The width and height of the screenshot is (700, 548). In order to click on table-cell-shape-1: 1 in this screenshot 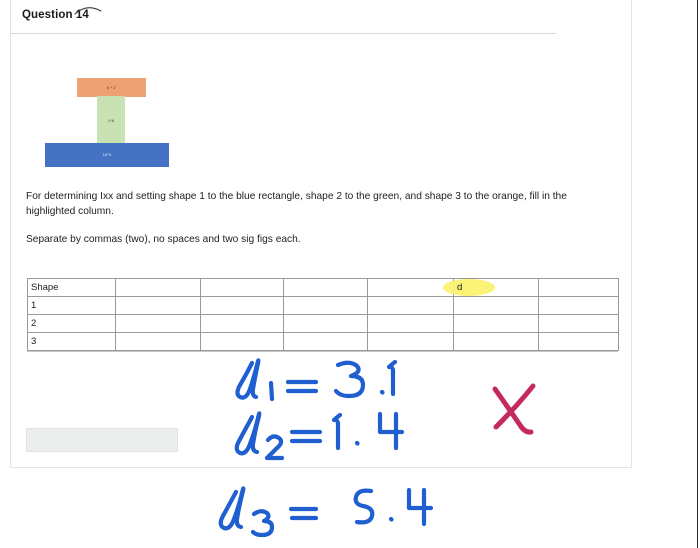, I will do `click(71, 305)`.